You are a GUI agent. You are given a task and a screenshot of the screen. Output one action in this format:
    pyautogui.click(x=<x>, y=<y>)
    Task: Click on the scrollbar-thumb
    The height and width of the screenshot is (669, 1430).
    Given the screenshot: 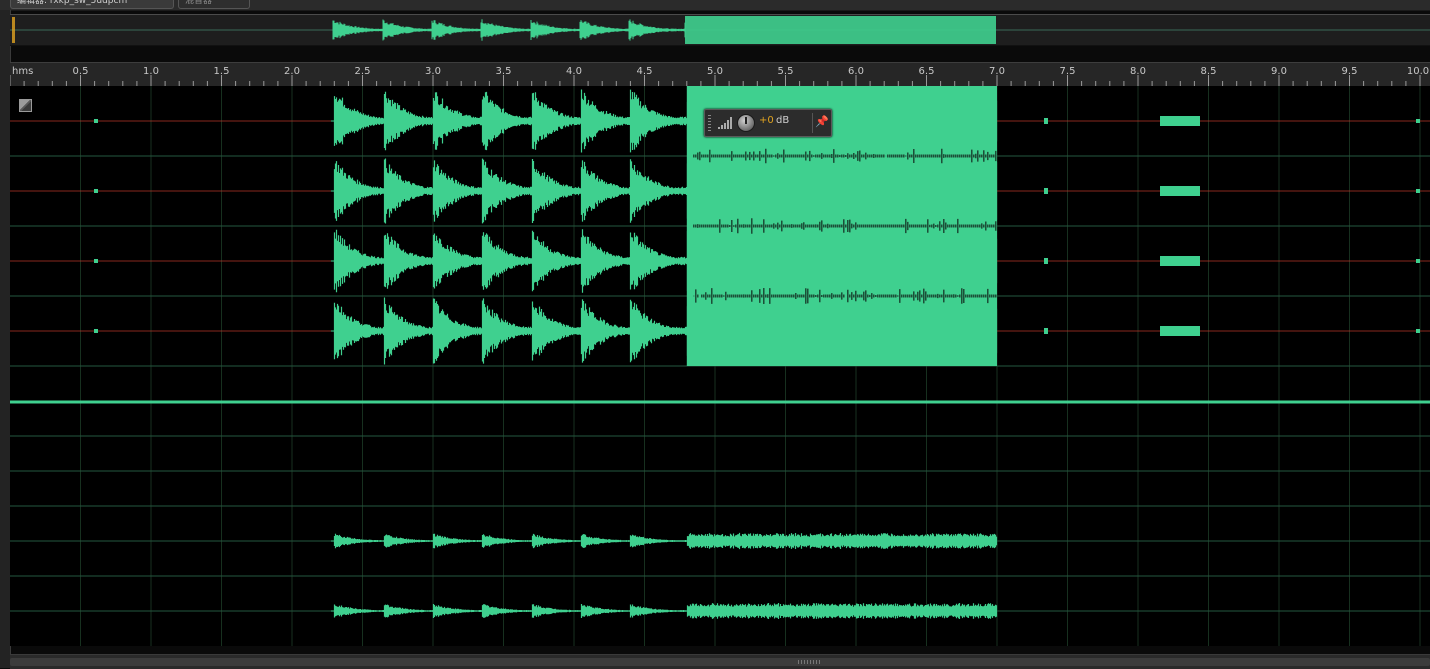 What is the action you would take?
    pyautogui.click(x=720, y=662)
    